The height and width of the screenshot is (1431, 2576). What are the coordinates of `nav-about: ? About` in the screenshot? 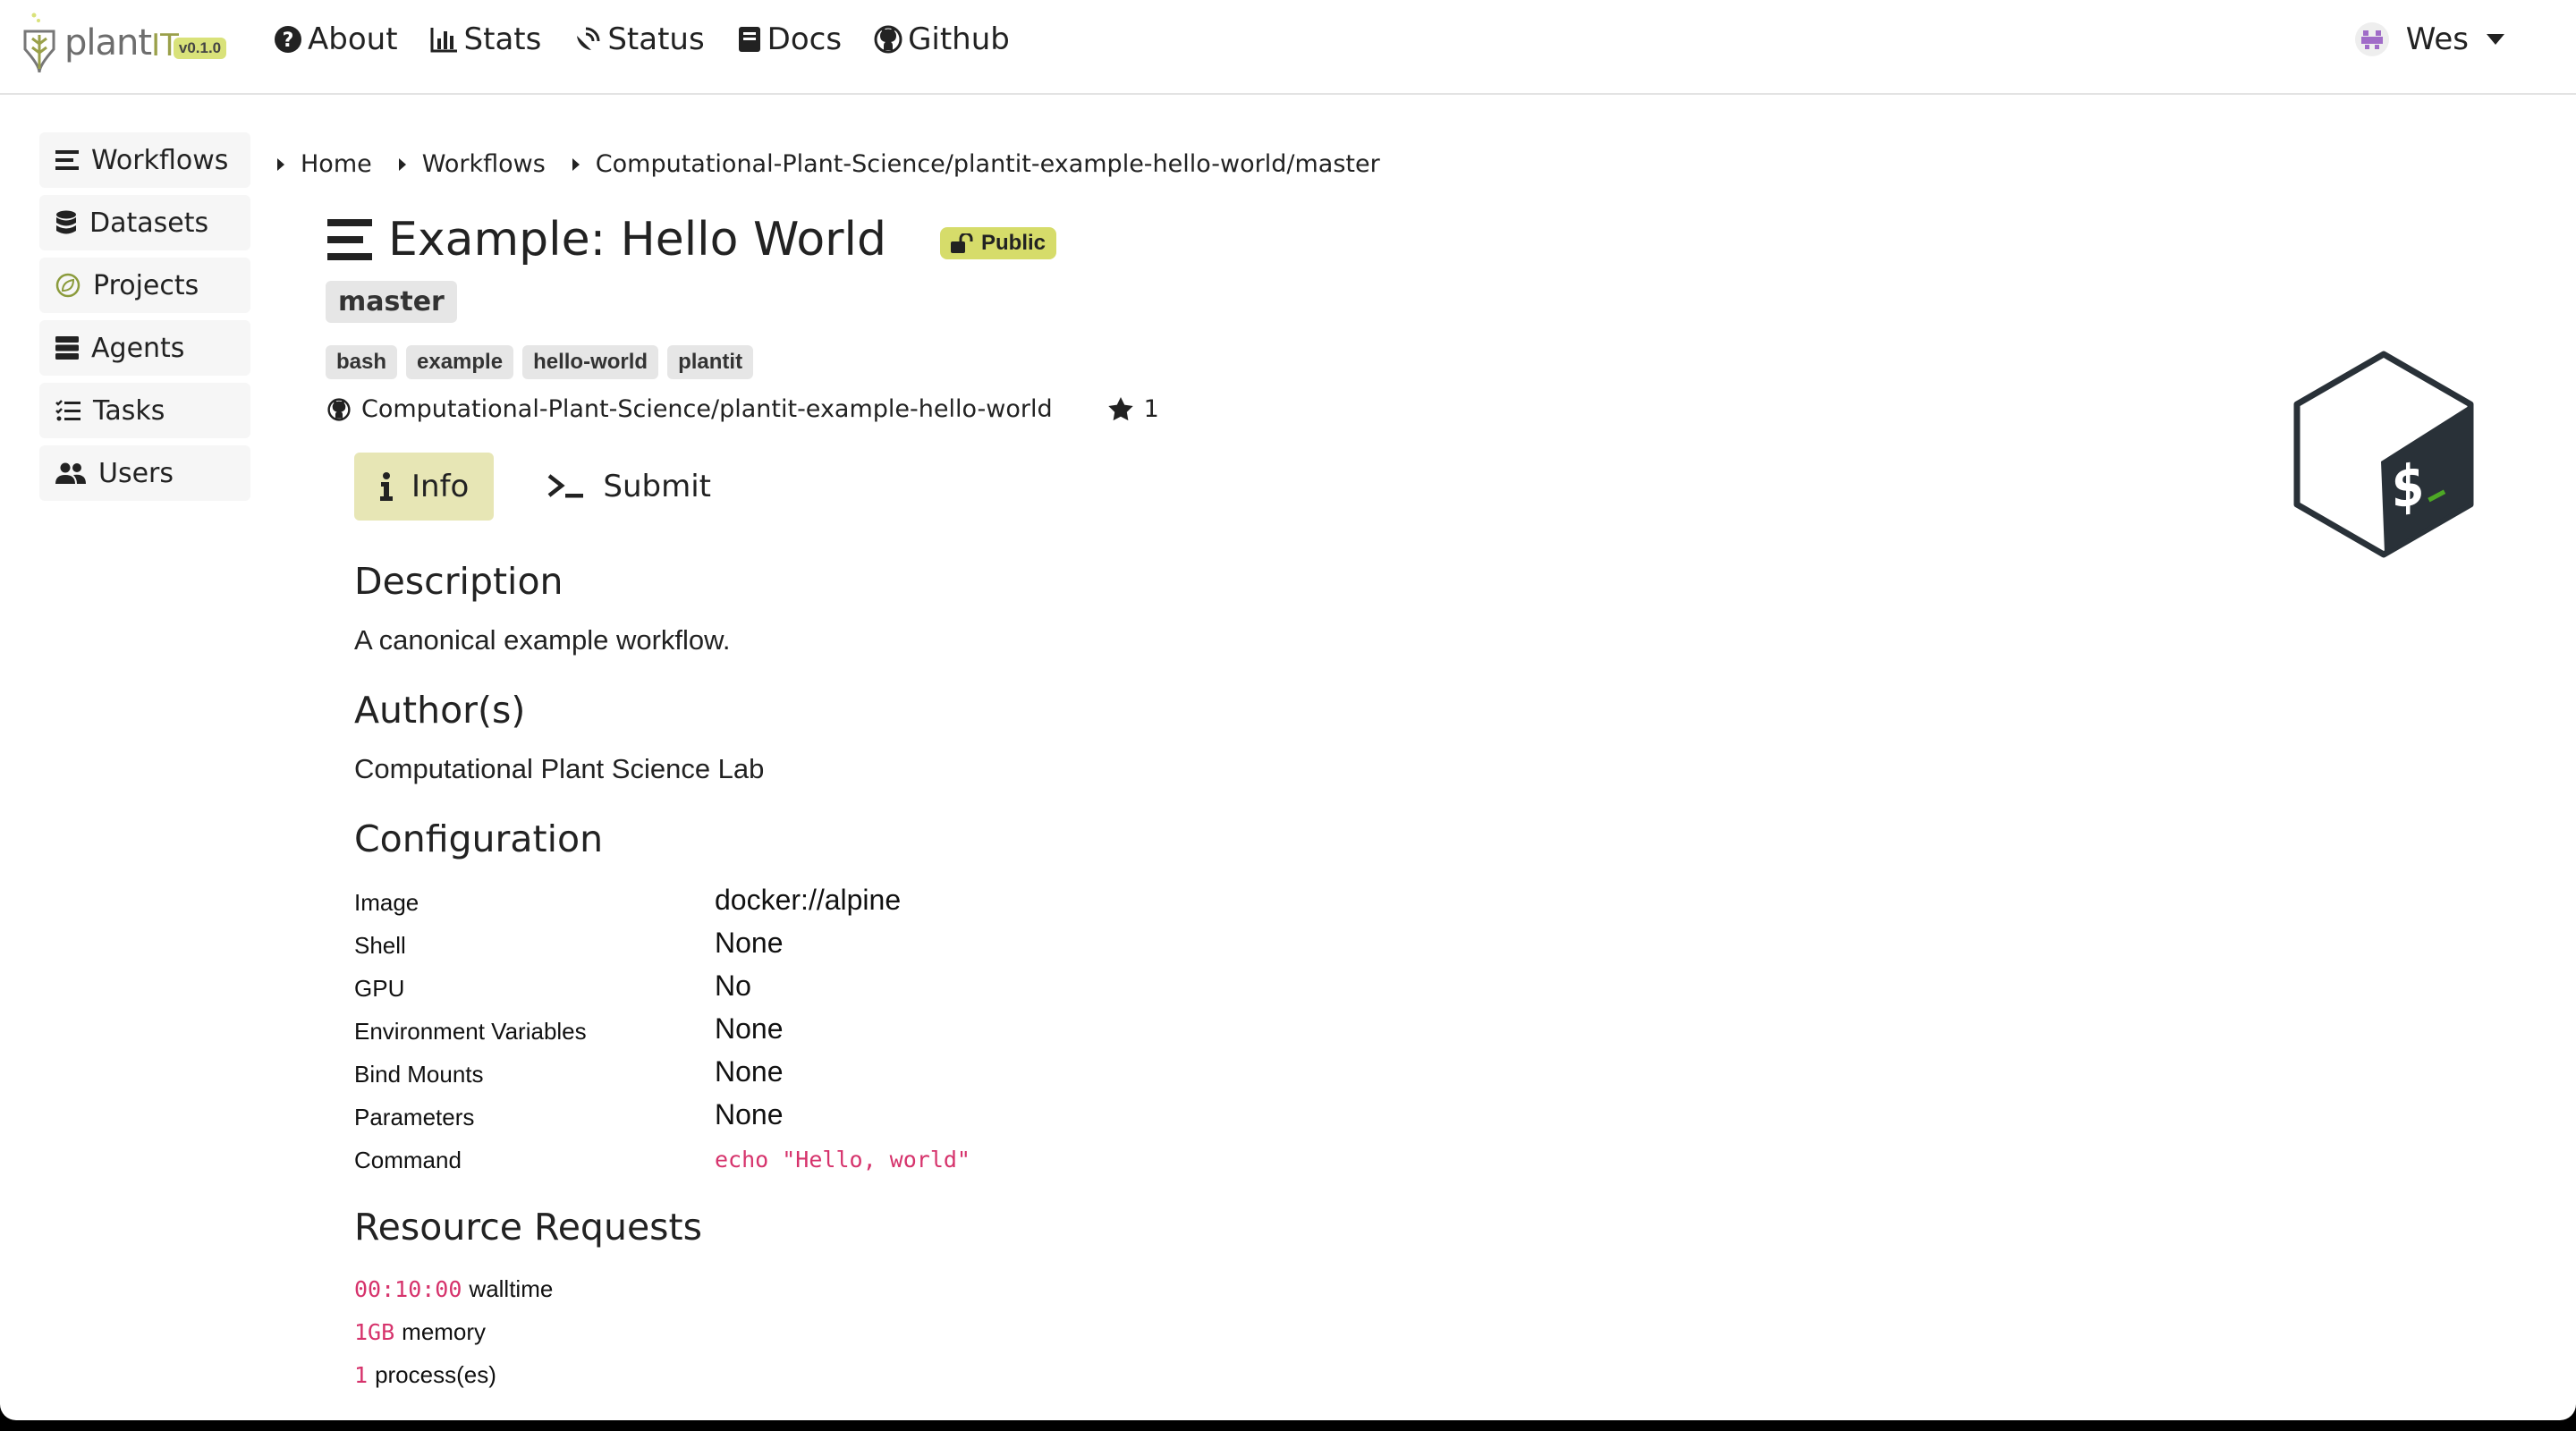 It's located at (336, 39).